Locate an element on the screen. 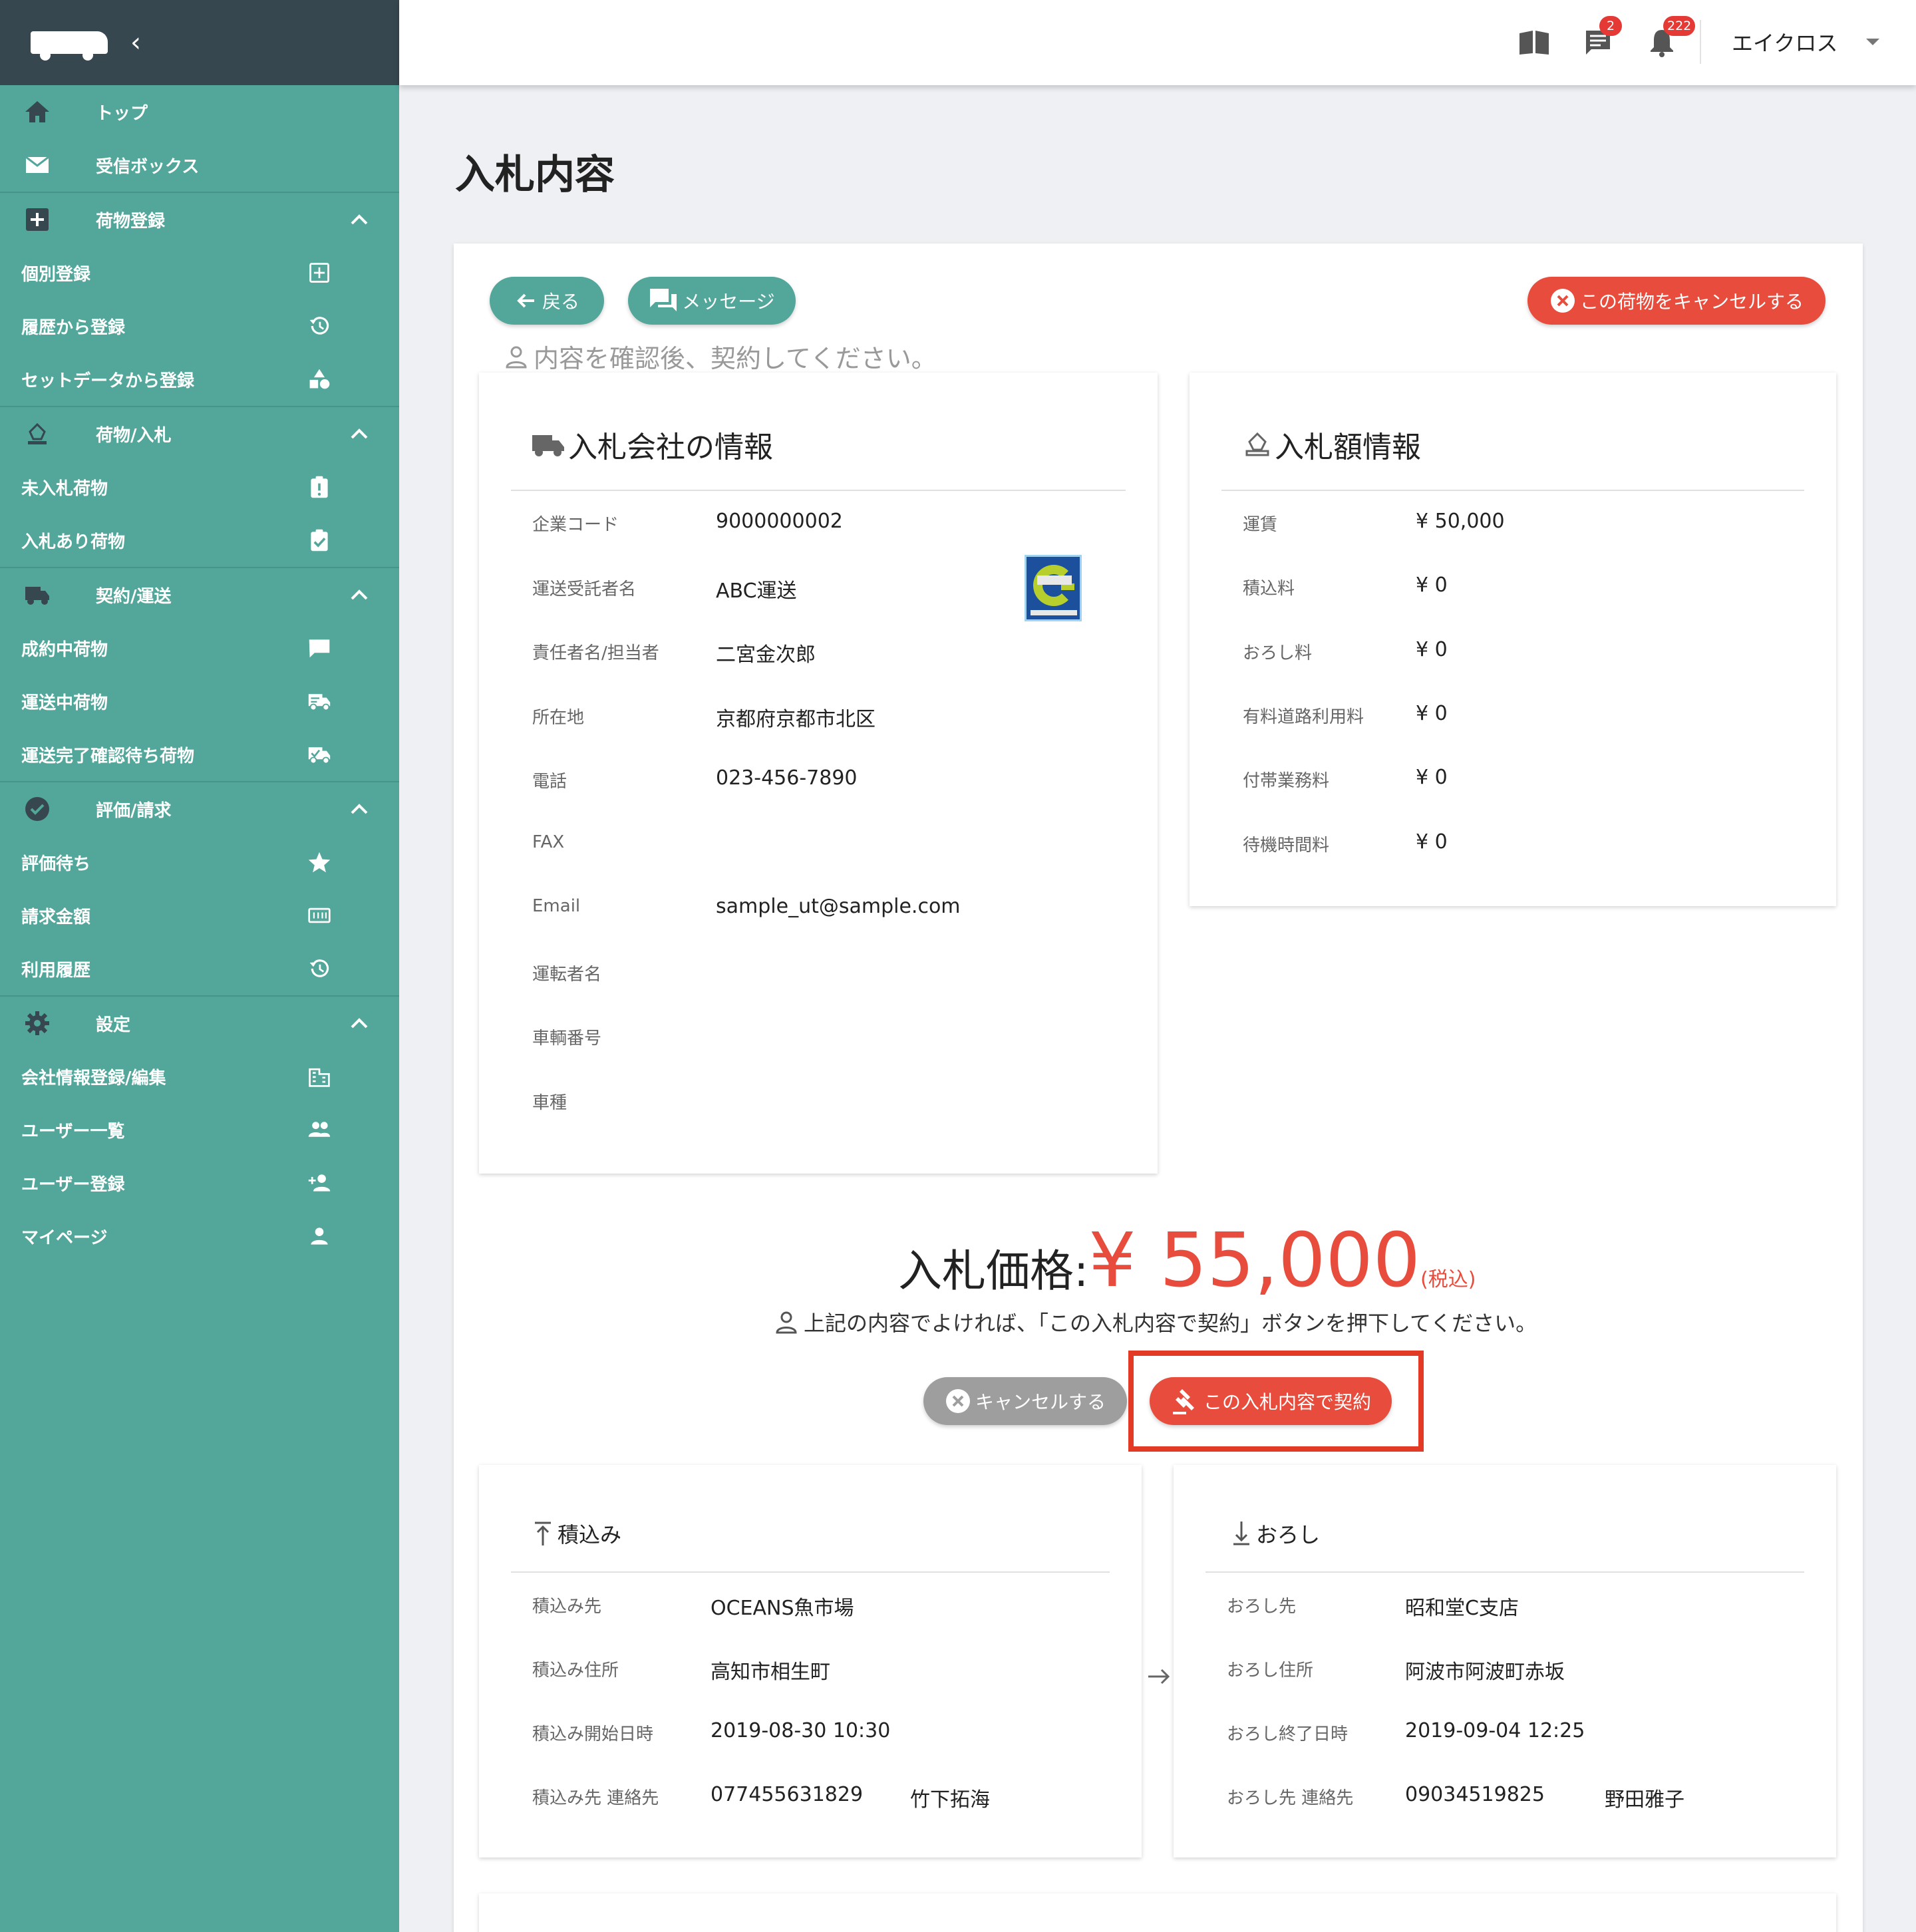 This screenshot has width=1916, height=1932. notifications-bell-icon: 222 is located at coordinates (1670, 38).